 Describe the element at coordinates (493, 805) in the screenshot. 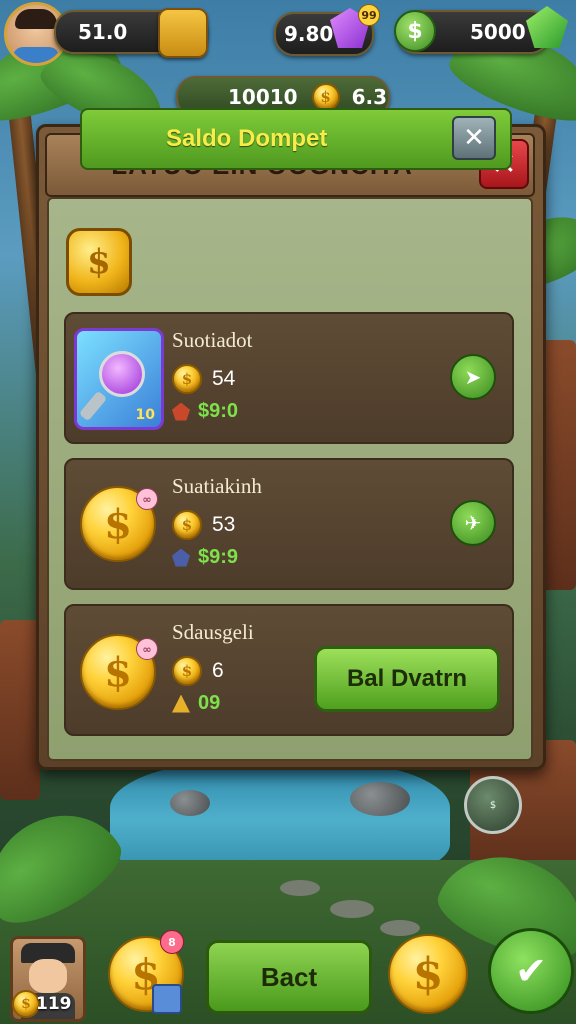

I see `shop-sign-icon: $` at that location.